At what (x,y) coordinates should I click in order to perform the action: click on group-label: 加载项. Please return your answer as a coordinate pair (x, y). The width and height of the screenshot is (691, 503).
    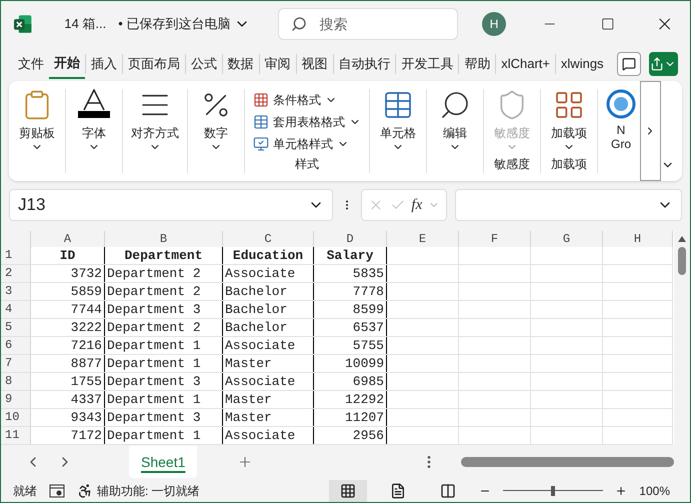
    Looking at the image, I should click on (569, 164).